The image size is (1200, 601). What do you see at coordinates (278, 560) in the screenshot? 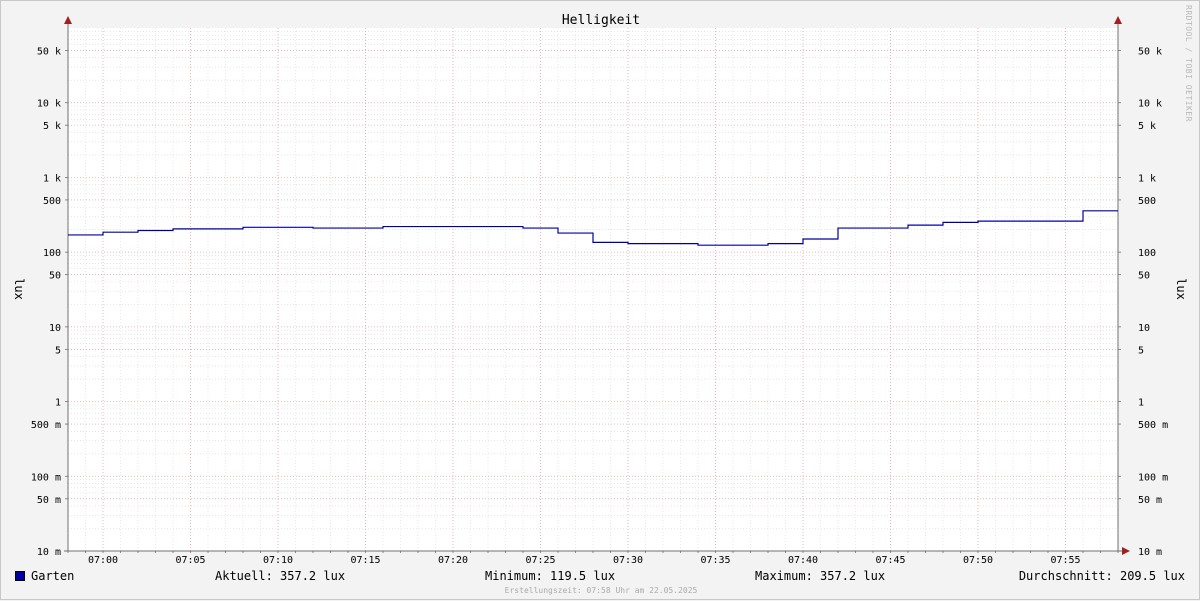
I see `x-tick-label: 07:10` at bounding box center [278, 560].